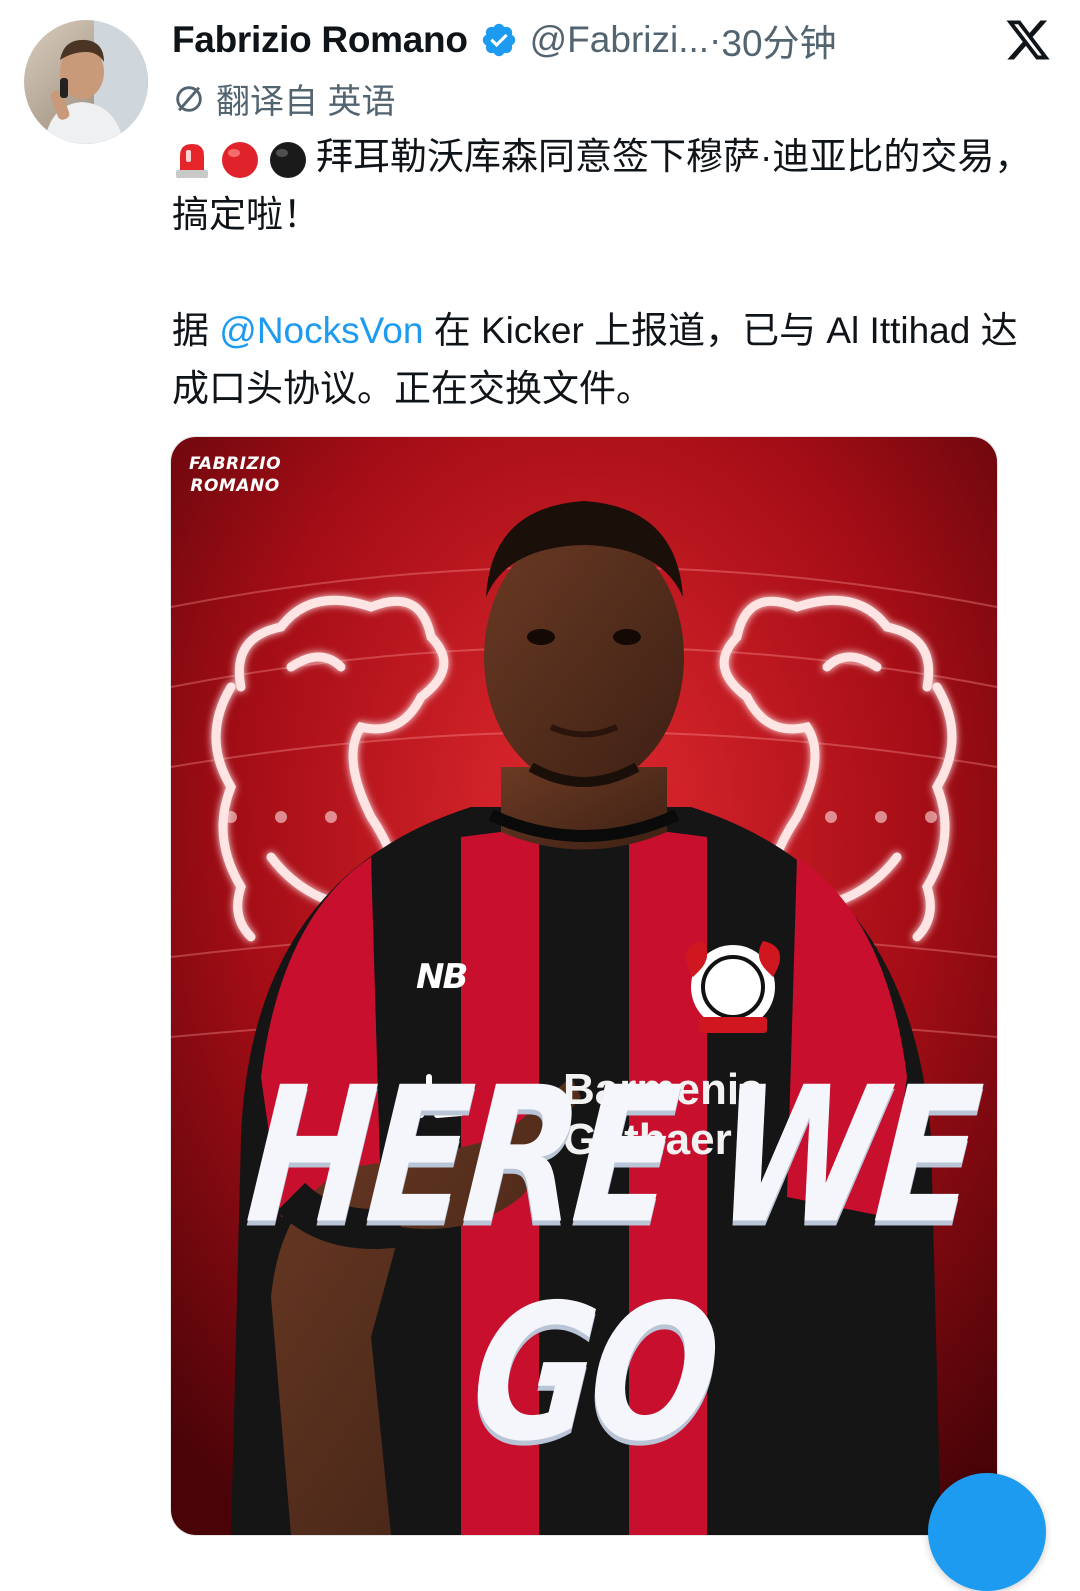  What do you see at coordinates (612, 186) in the screenshot?
I see `tweet-line-1: 拜耳勒沃库森同意签下穆萨·迪亚比的交易，搞定啦！` at bounding box center [612, 186].